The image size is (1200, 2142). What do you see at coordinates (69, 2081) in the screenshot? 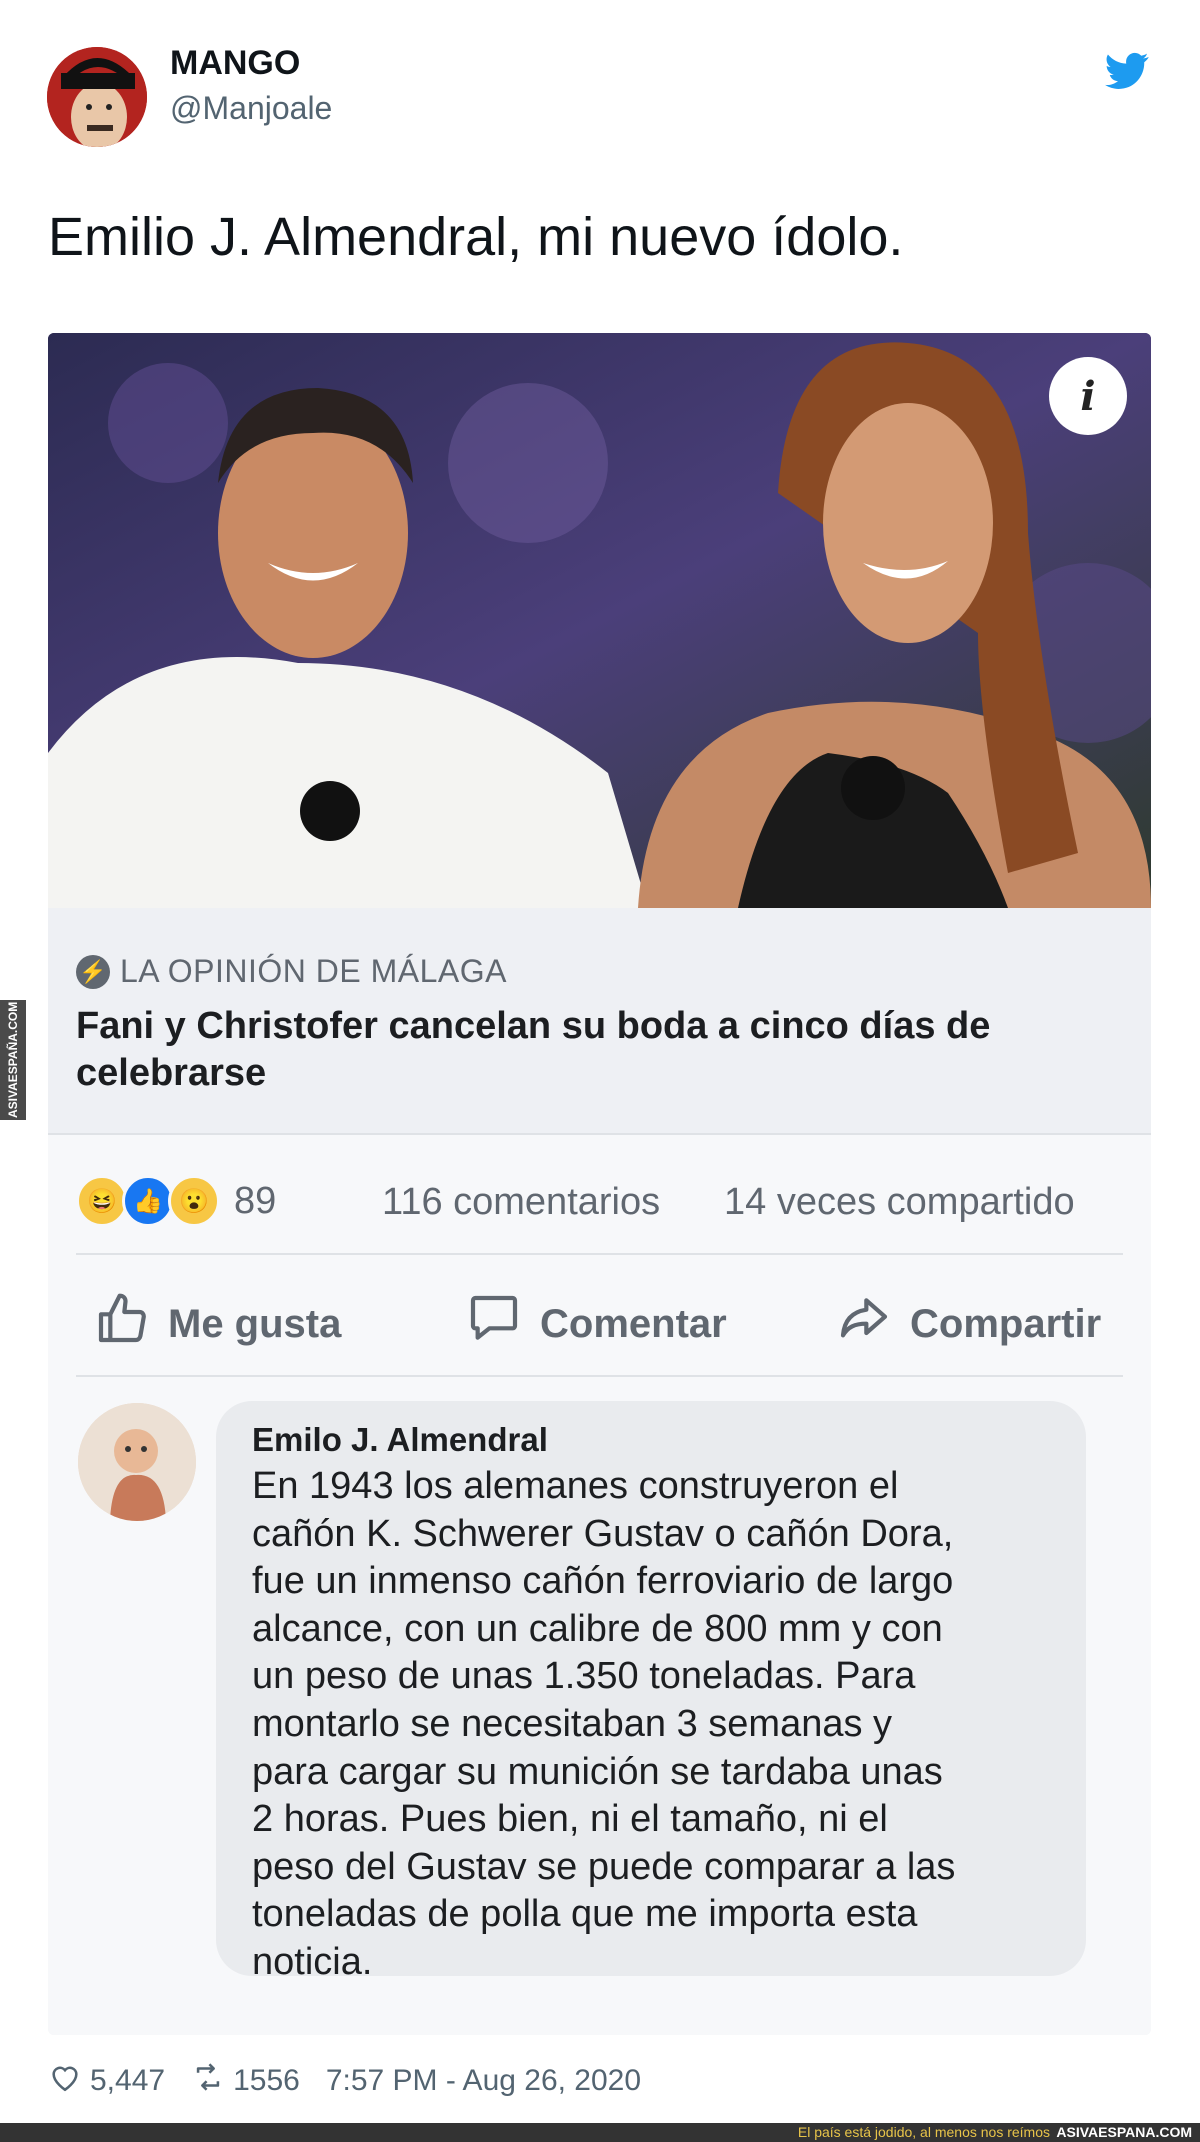
I see `heart-icon` at bounding box center [69, 2081].